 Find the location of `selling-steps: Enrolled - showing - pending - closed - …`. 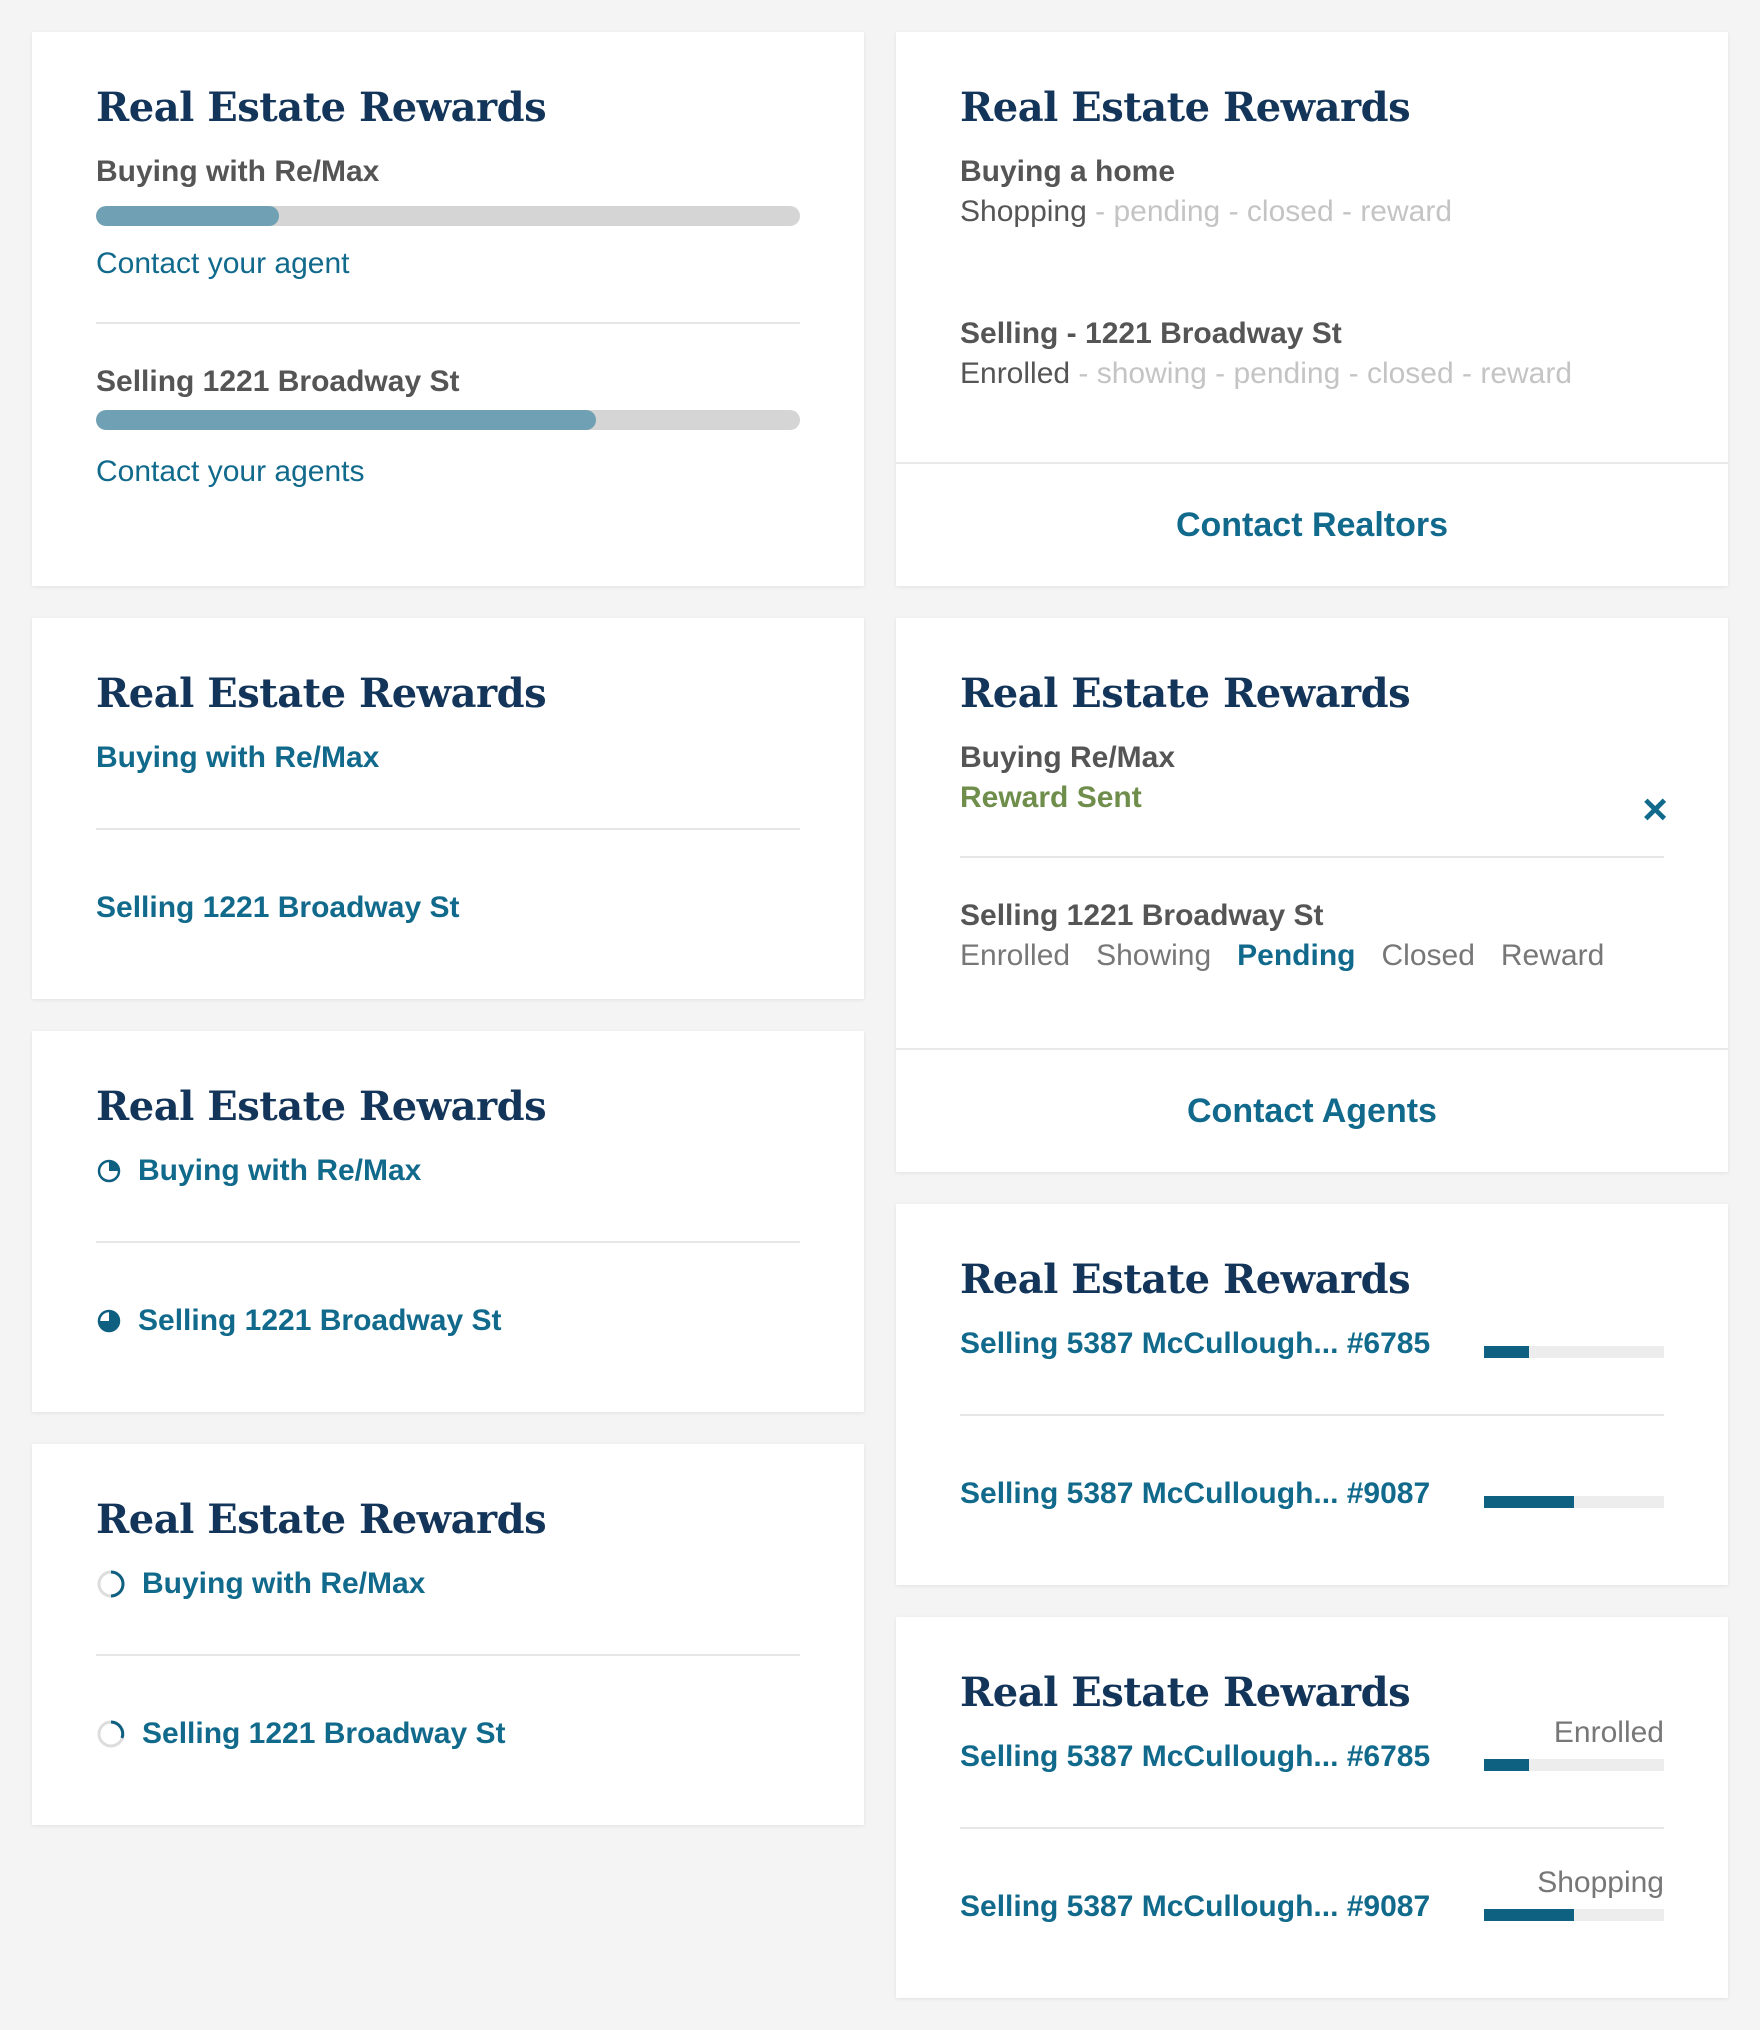

selling-steps: Enrolled - showing - pending - closed - … is located at coordinates (1312, 374).